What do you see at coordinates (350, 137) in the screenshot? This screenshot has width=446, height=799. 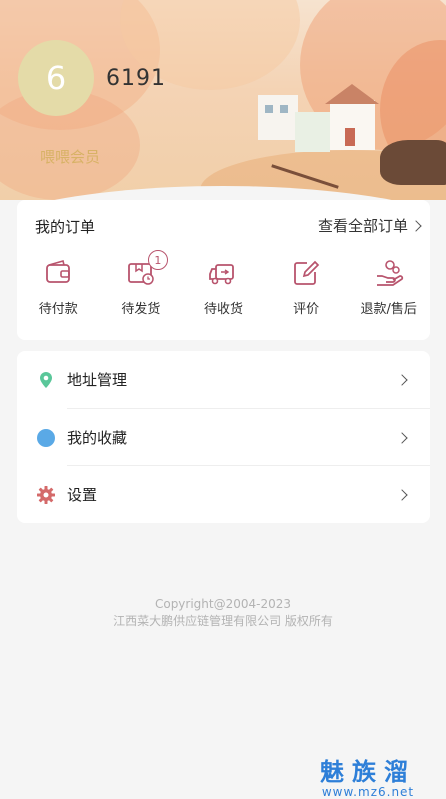 I see `header-door` at bounding box center [350, 137].